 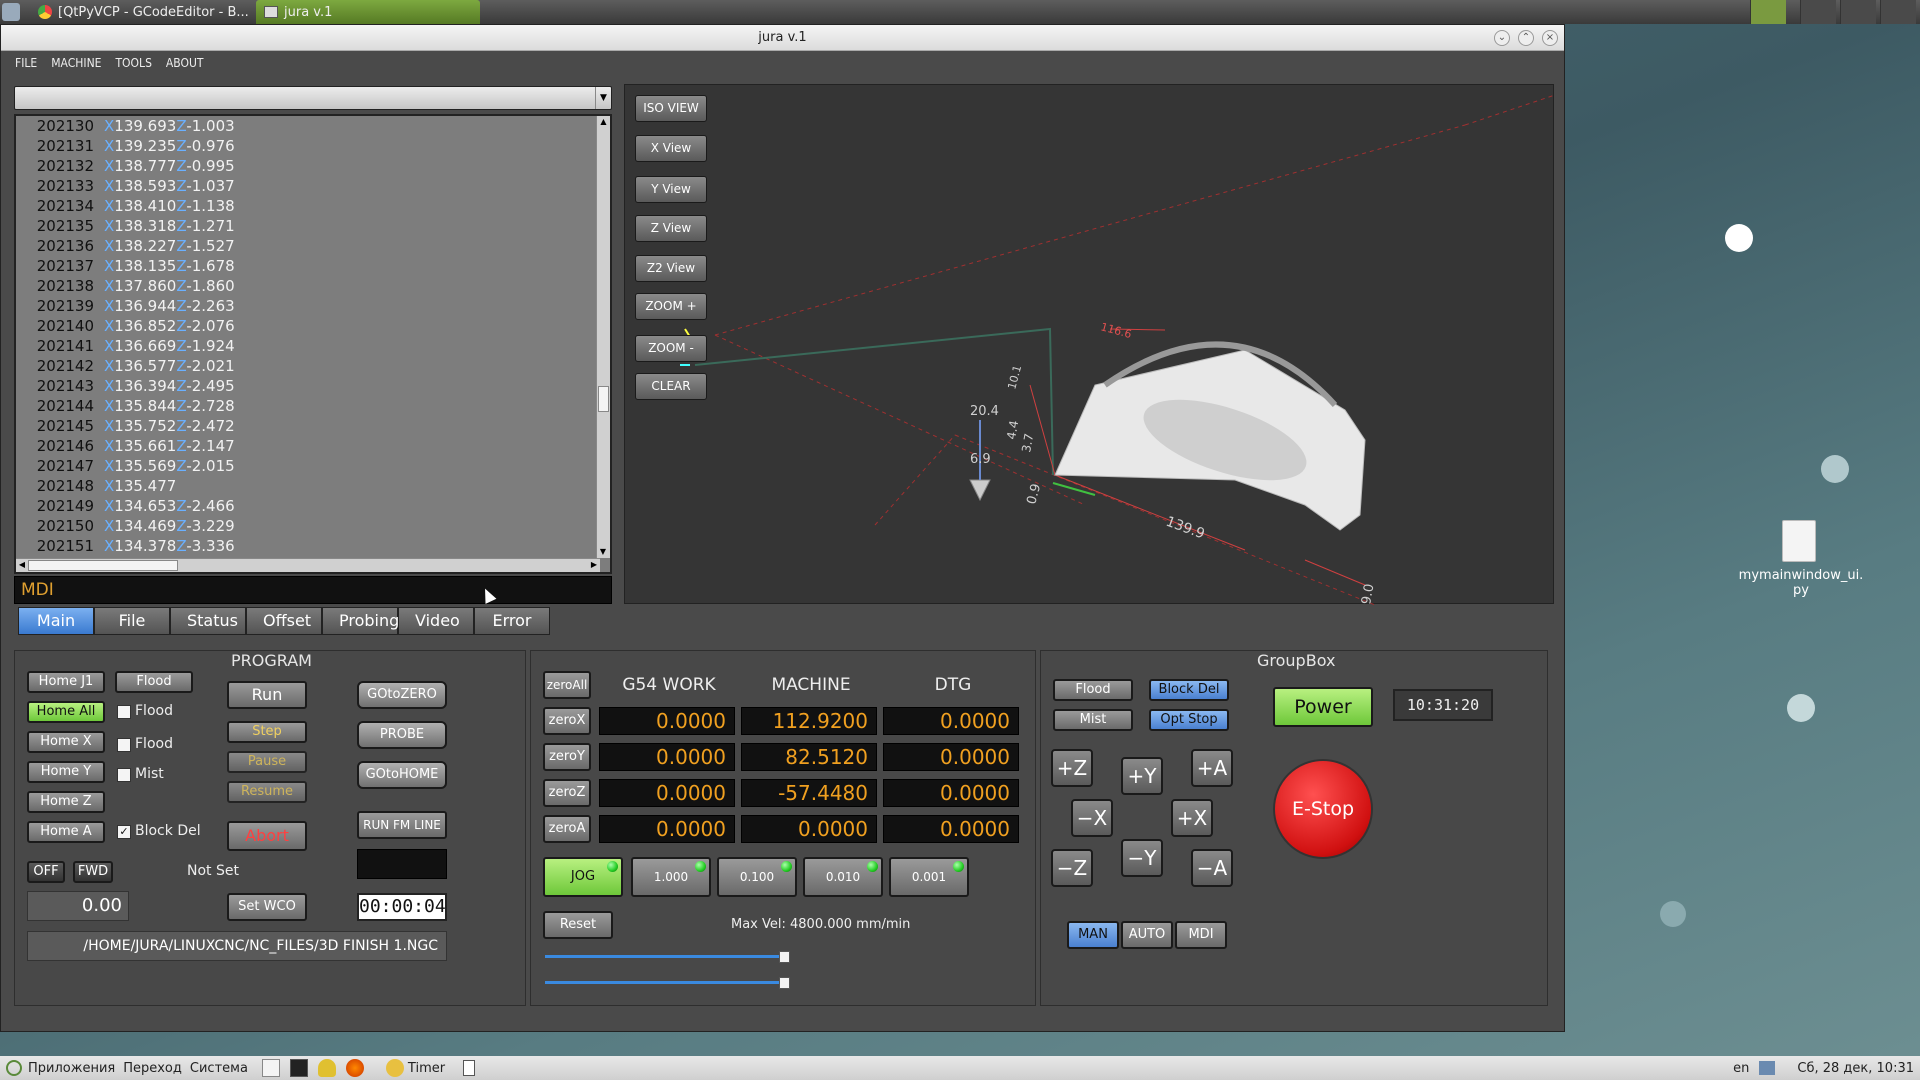 What do you see at coordinates (208, 621) in the screenshot?
I see `tab-status: Status` at bounding box center [208, 621].